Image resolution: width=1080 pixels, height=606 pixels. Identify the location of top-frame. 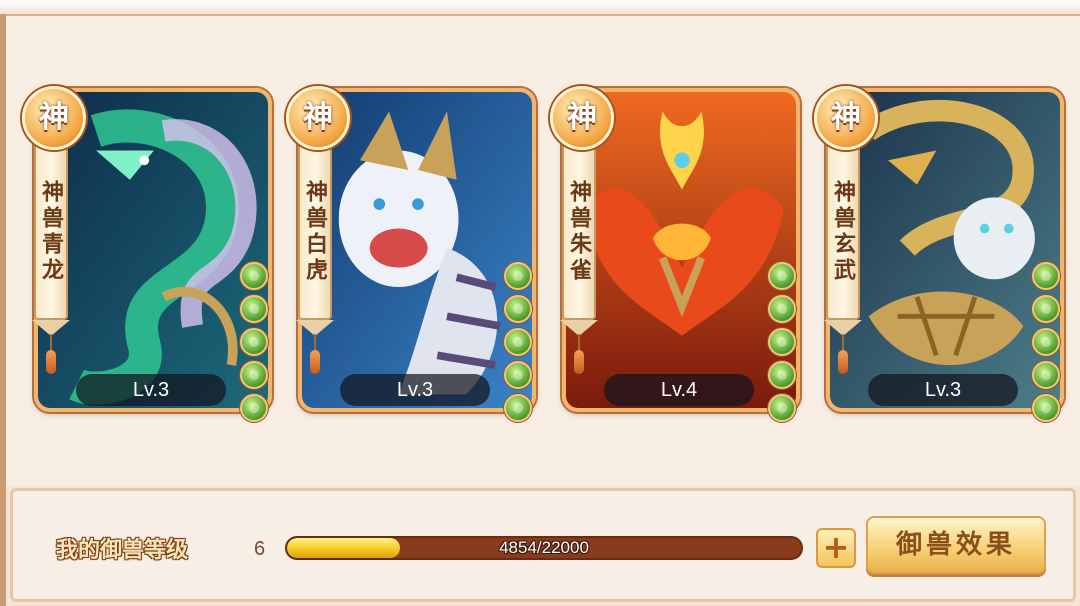
(540, 8).